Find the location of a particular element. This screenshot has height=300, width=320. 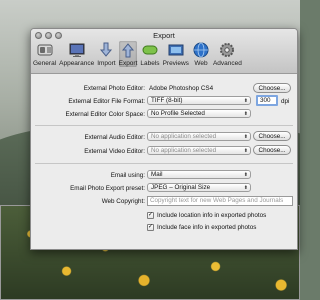

audio-editor-label: External Audio Editor: is located at coordinates (114, 137).